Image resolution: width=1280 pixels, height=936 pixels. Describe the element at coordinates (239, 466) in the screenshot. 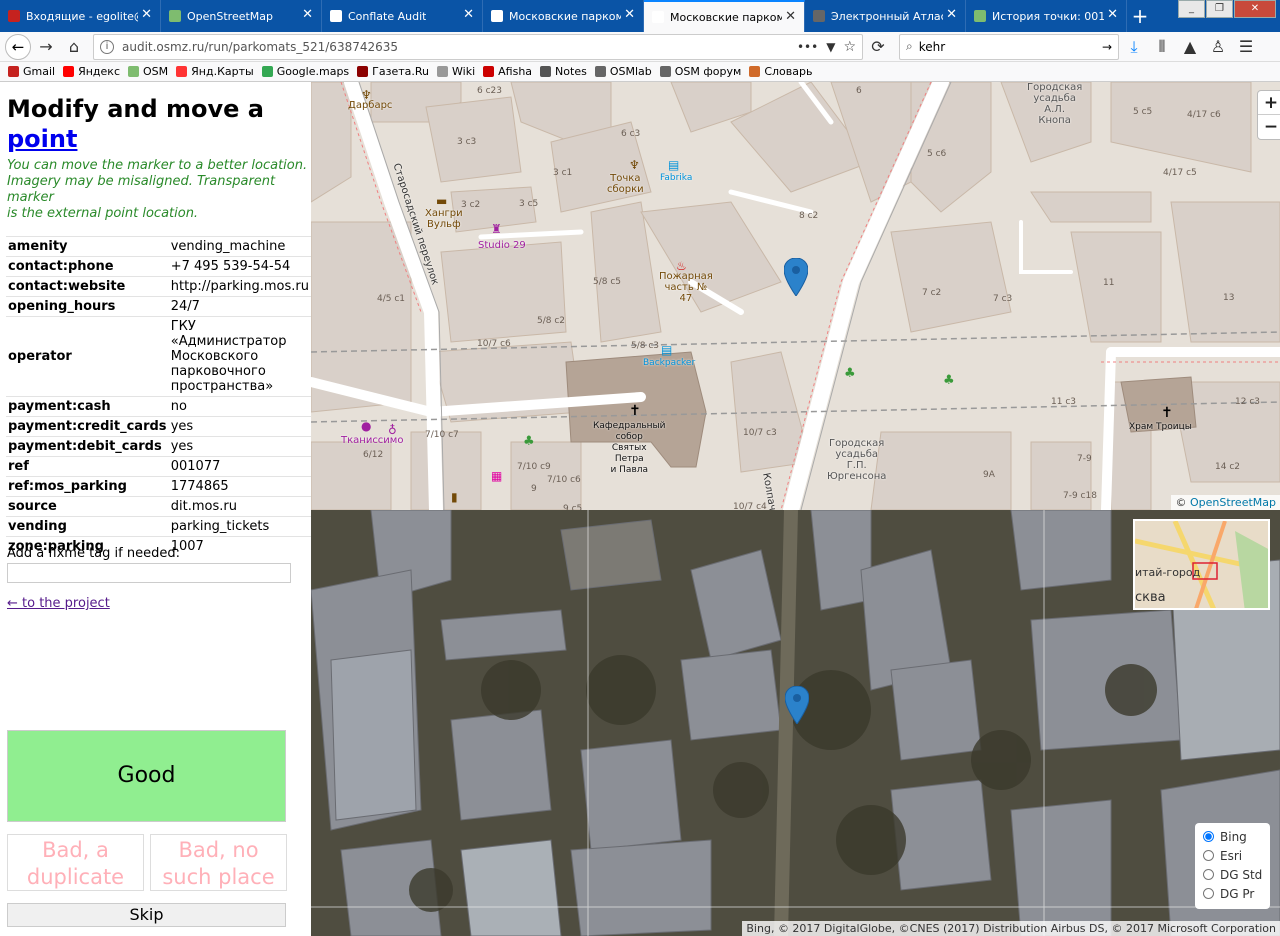

I see `tag-value: 001077` at that location.